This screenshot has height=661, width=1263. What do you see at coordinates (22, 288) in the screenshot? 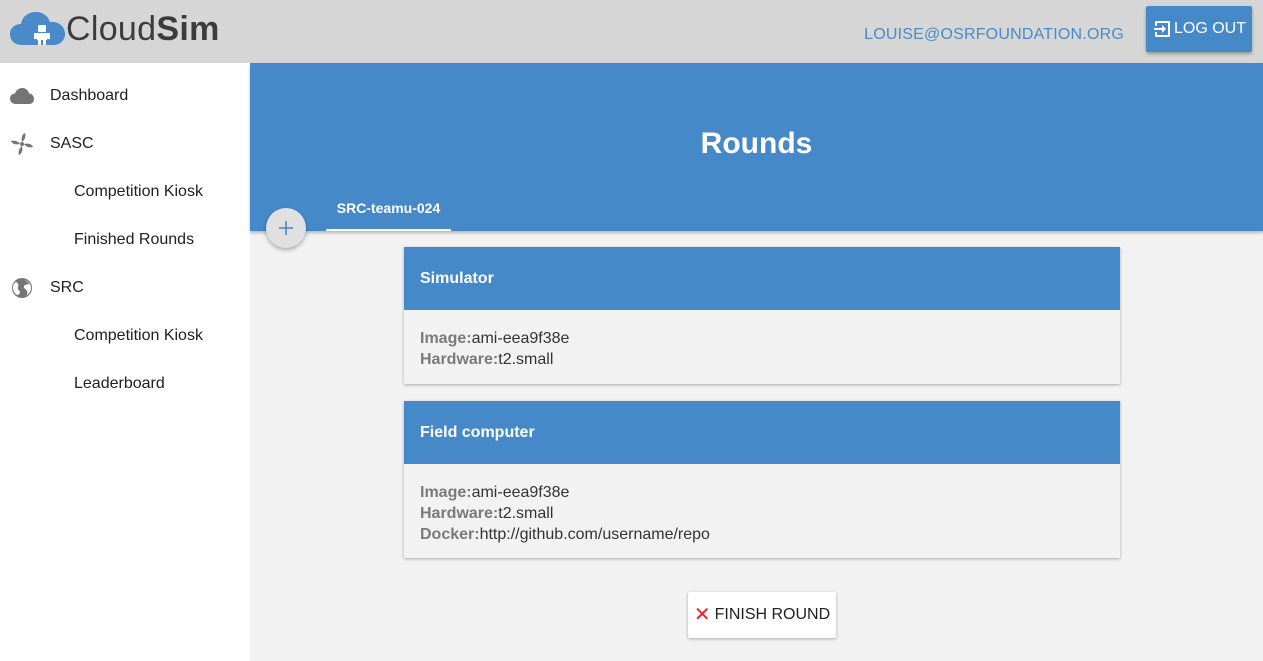
I see `globe-icon` at bounding box center [22, 288].